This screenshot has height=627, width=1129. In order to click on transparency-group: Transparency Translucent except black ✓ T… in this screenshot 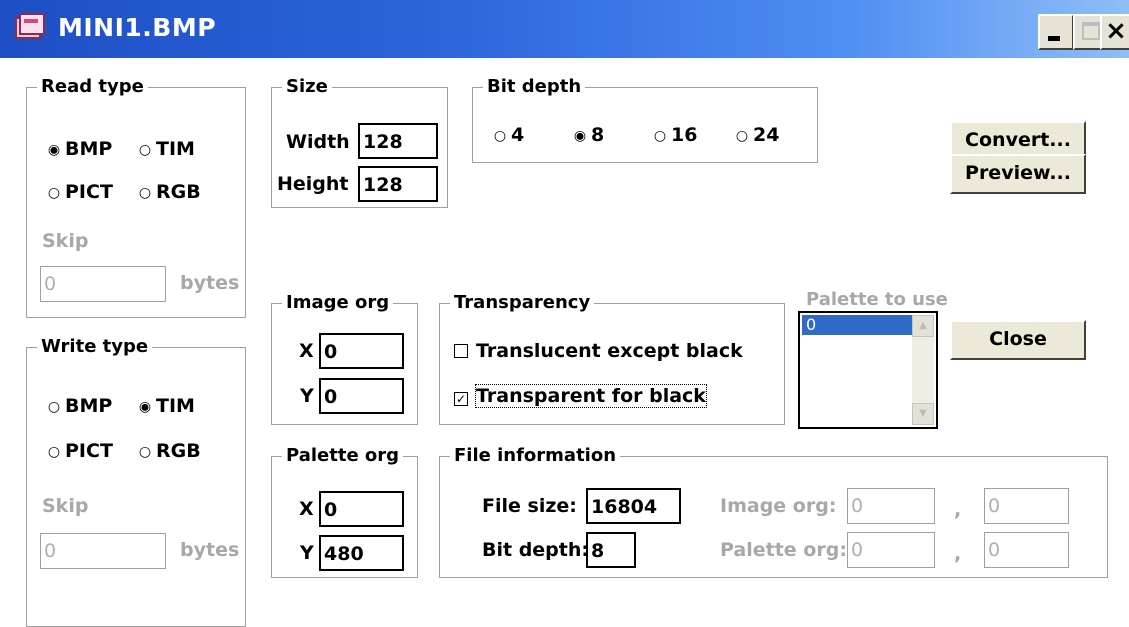, I will do `click(612, 358)`.